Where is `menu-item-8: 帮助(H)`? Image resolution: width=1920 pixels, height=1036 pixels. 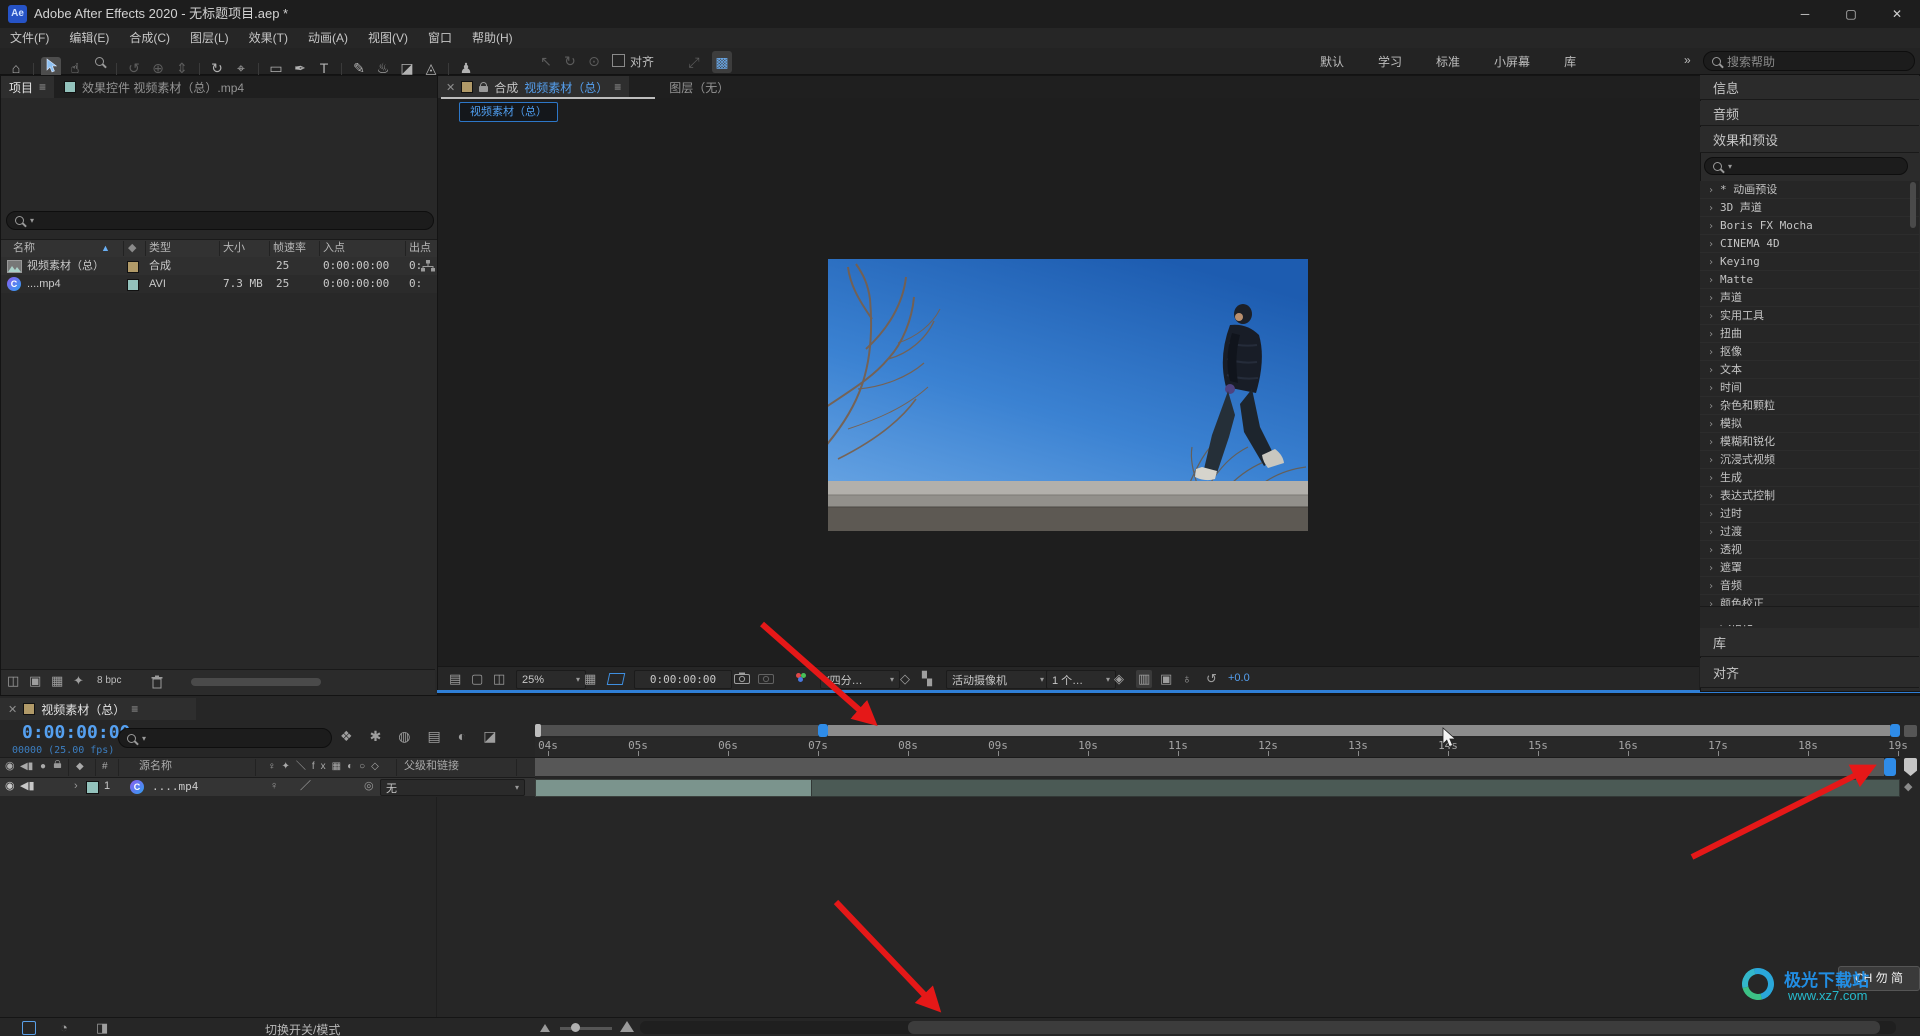 menu-item-8: 帮助(H) is located at coordinates (492, 38).